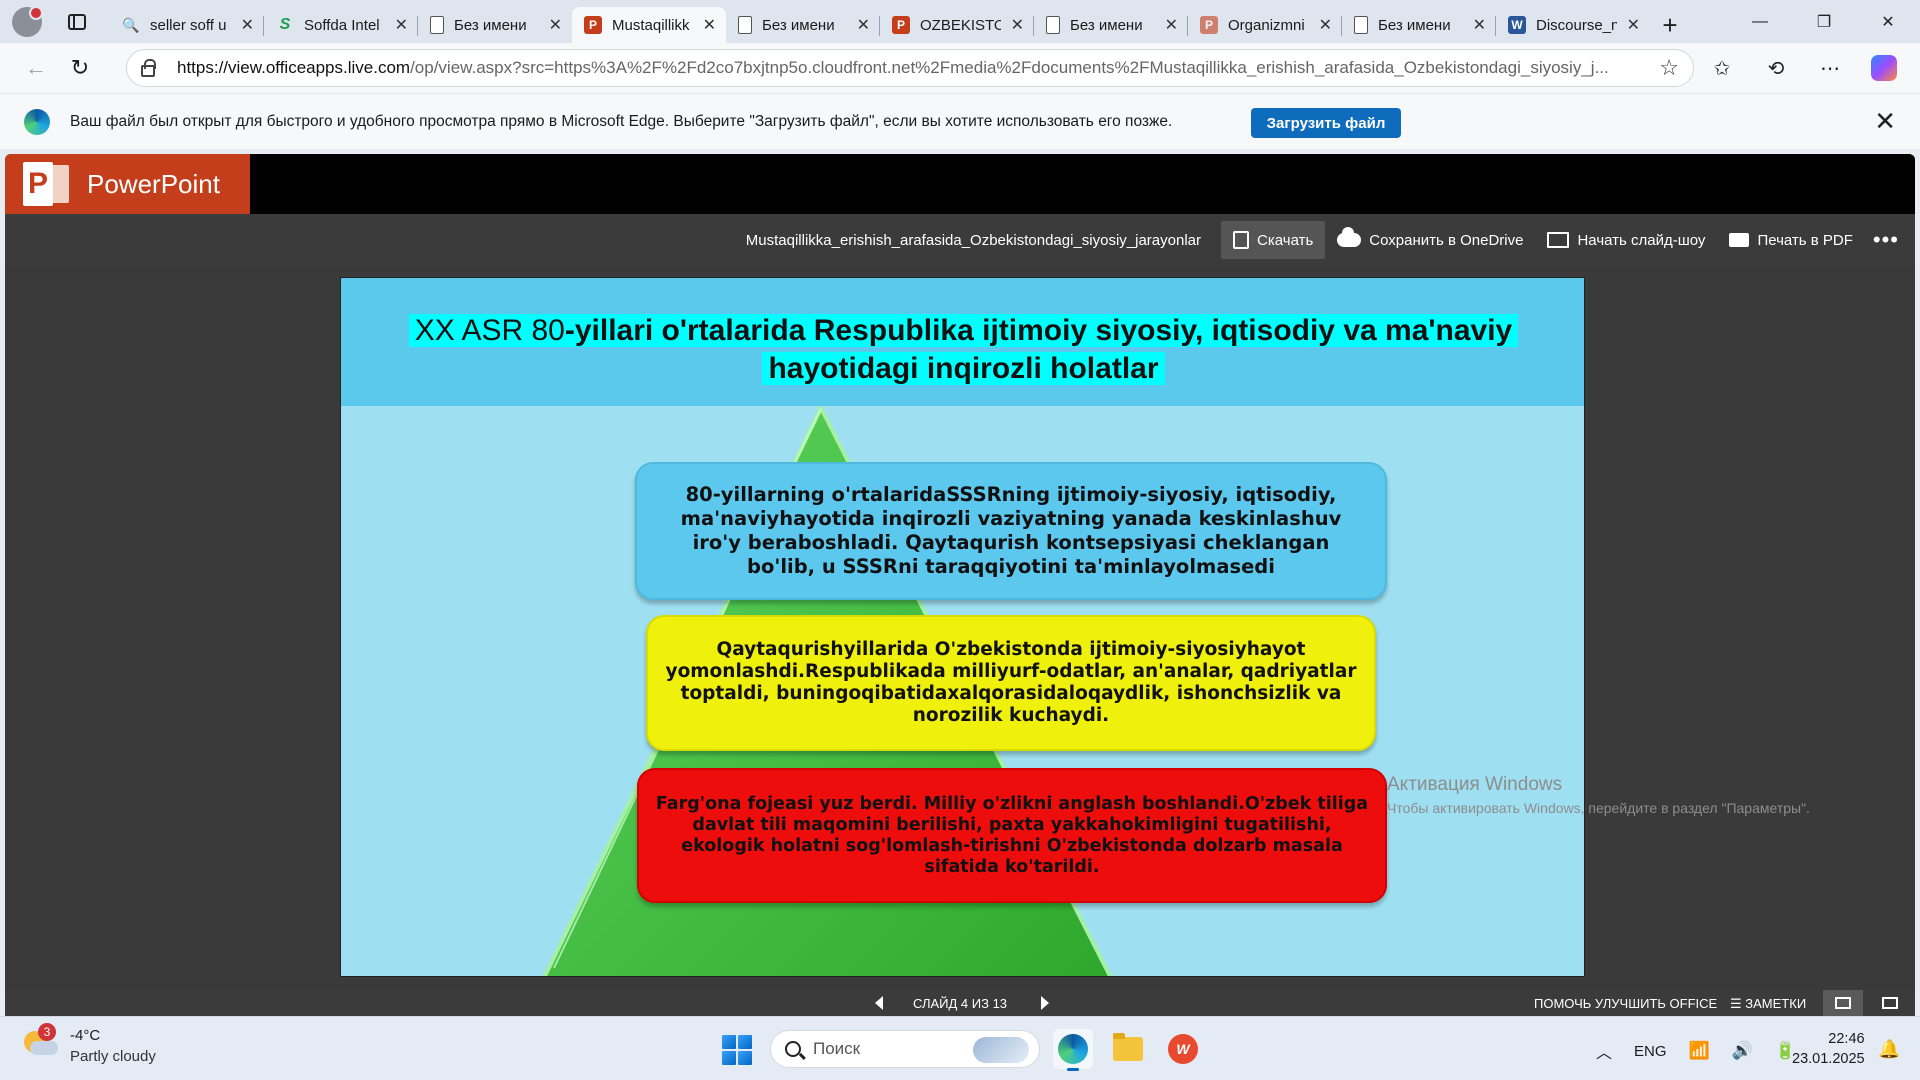  Describe the element at coordinates (1669, 68) in the screenshot. I see `favorite-star-icon: ☆` at that location.